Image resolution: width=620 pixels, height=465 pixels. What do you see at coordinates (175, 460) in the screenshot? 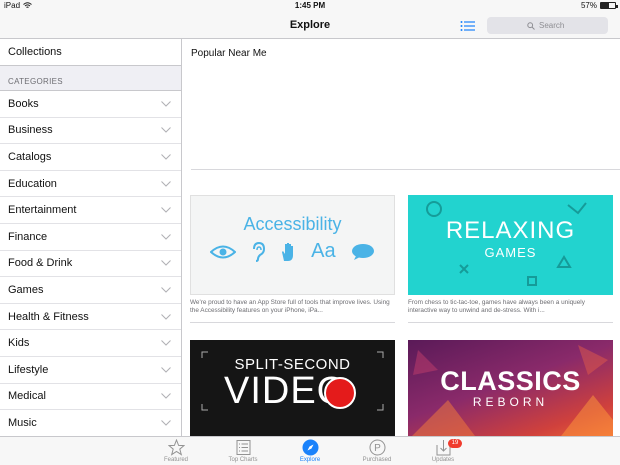
I see `tab-featured-label: Featured` at bounding box center [175, 460].